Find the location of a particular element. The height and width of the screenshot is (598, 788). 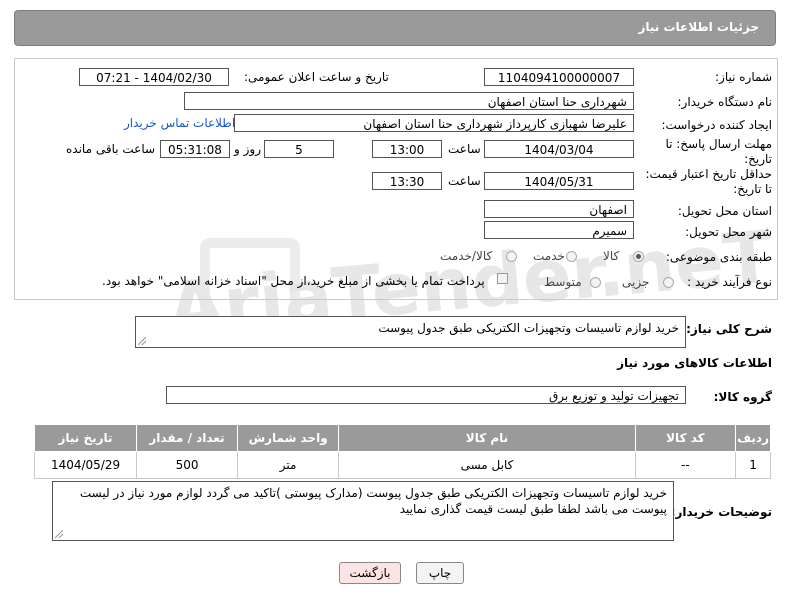

buyer-contact-link: اطلاعات تماس خریدار is located at coordinates (179, 123).